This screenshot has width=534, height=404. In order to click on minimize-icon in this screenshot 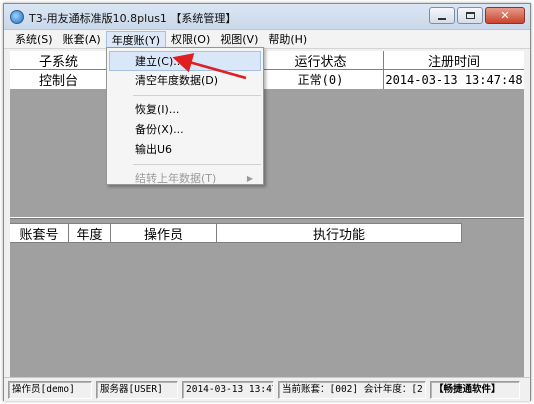, I will do `click(442, 18)`.